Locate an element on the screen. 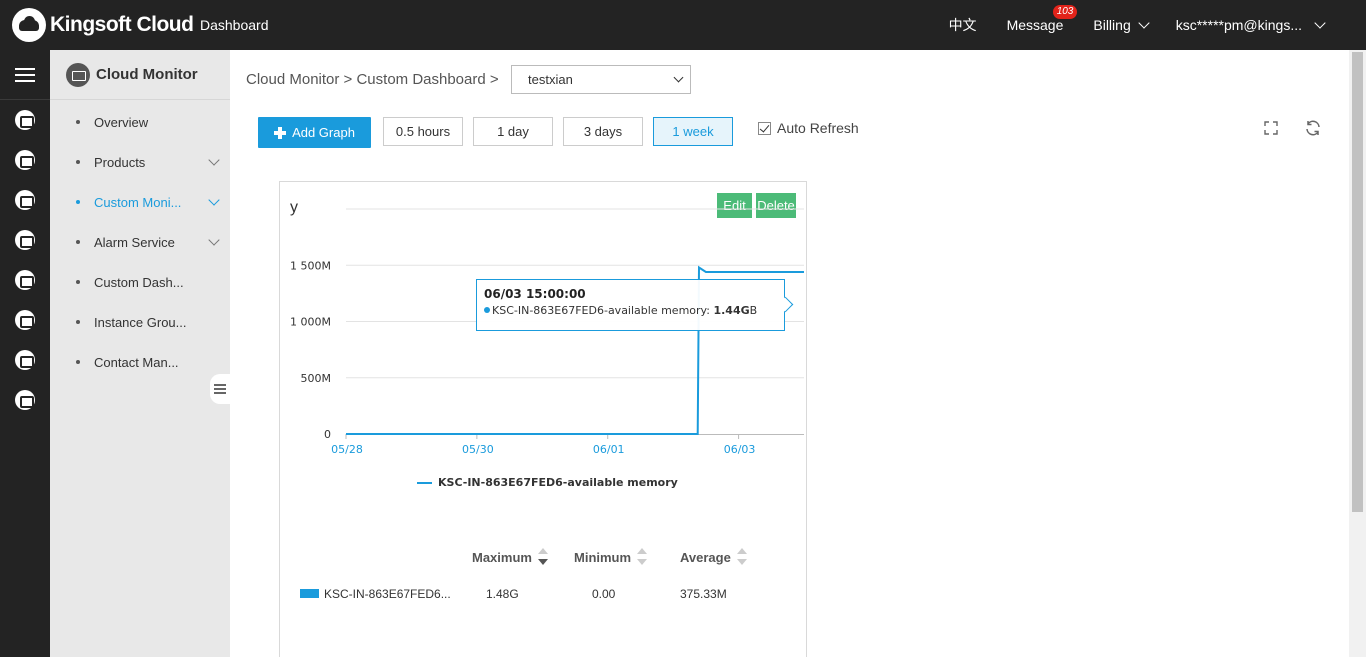 The width and height of the screenshot is (1366, 657). billing-menu: Billing is located at coordinates (1121, 24).